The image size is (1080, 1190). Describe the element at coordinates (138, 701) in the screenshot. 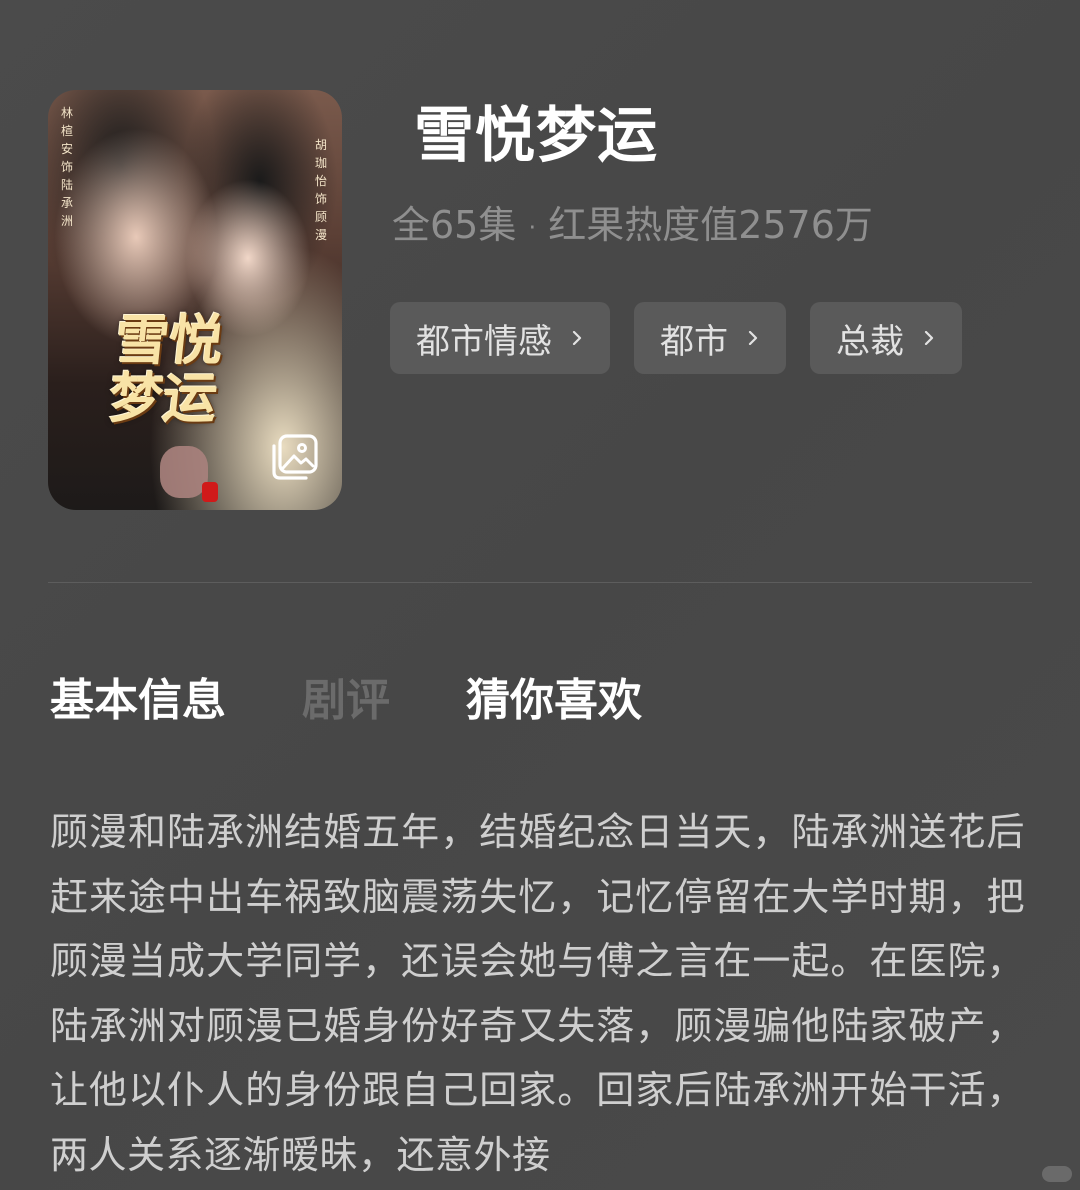

I see `tab-basic-info: 基本信息` at that location.